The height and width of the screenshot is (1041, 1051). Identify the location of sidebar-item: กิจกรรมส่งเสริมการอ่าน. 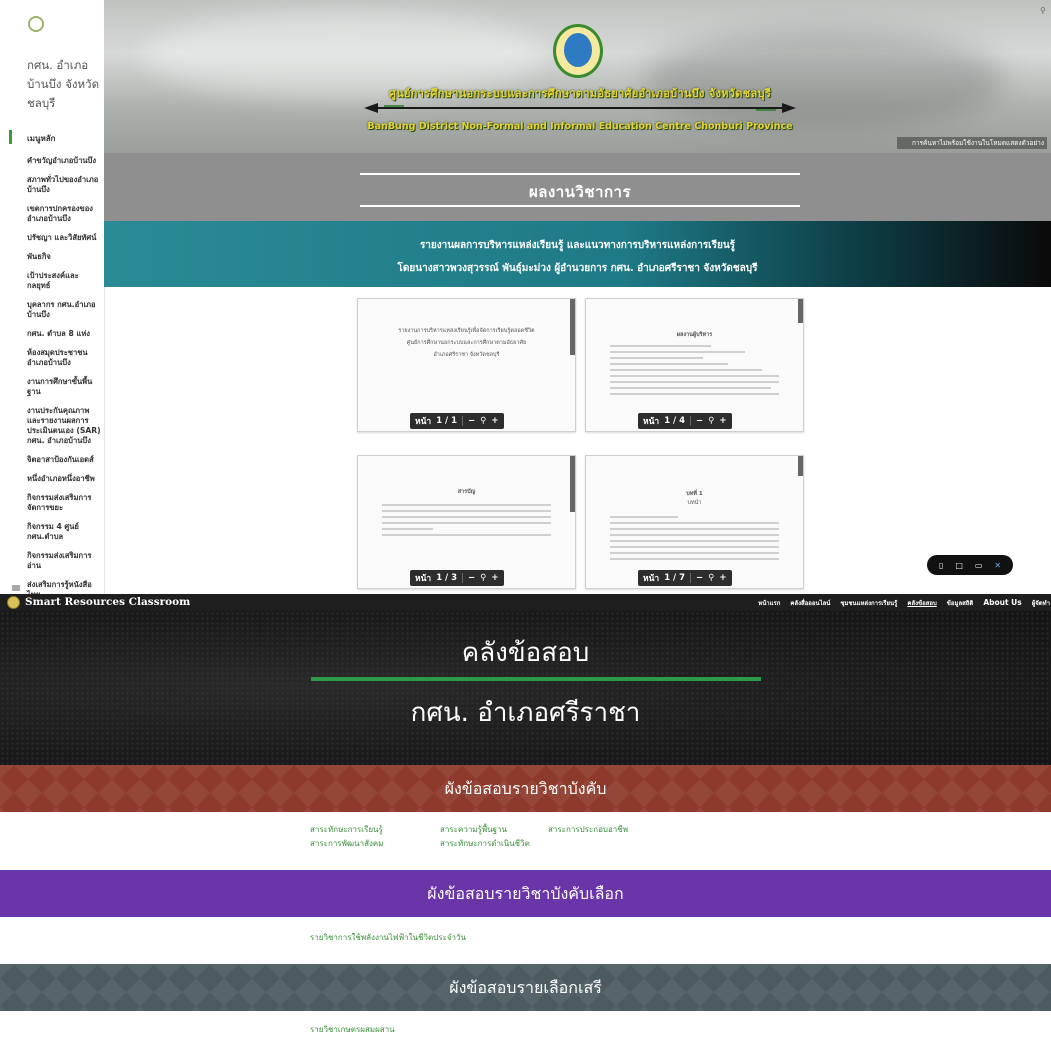
(64, 561).